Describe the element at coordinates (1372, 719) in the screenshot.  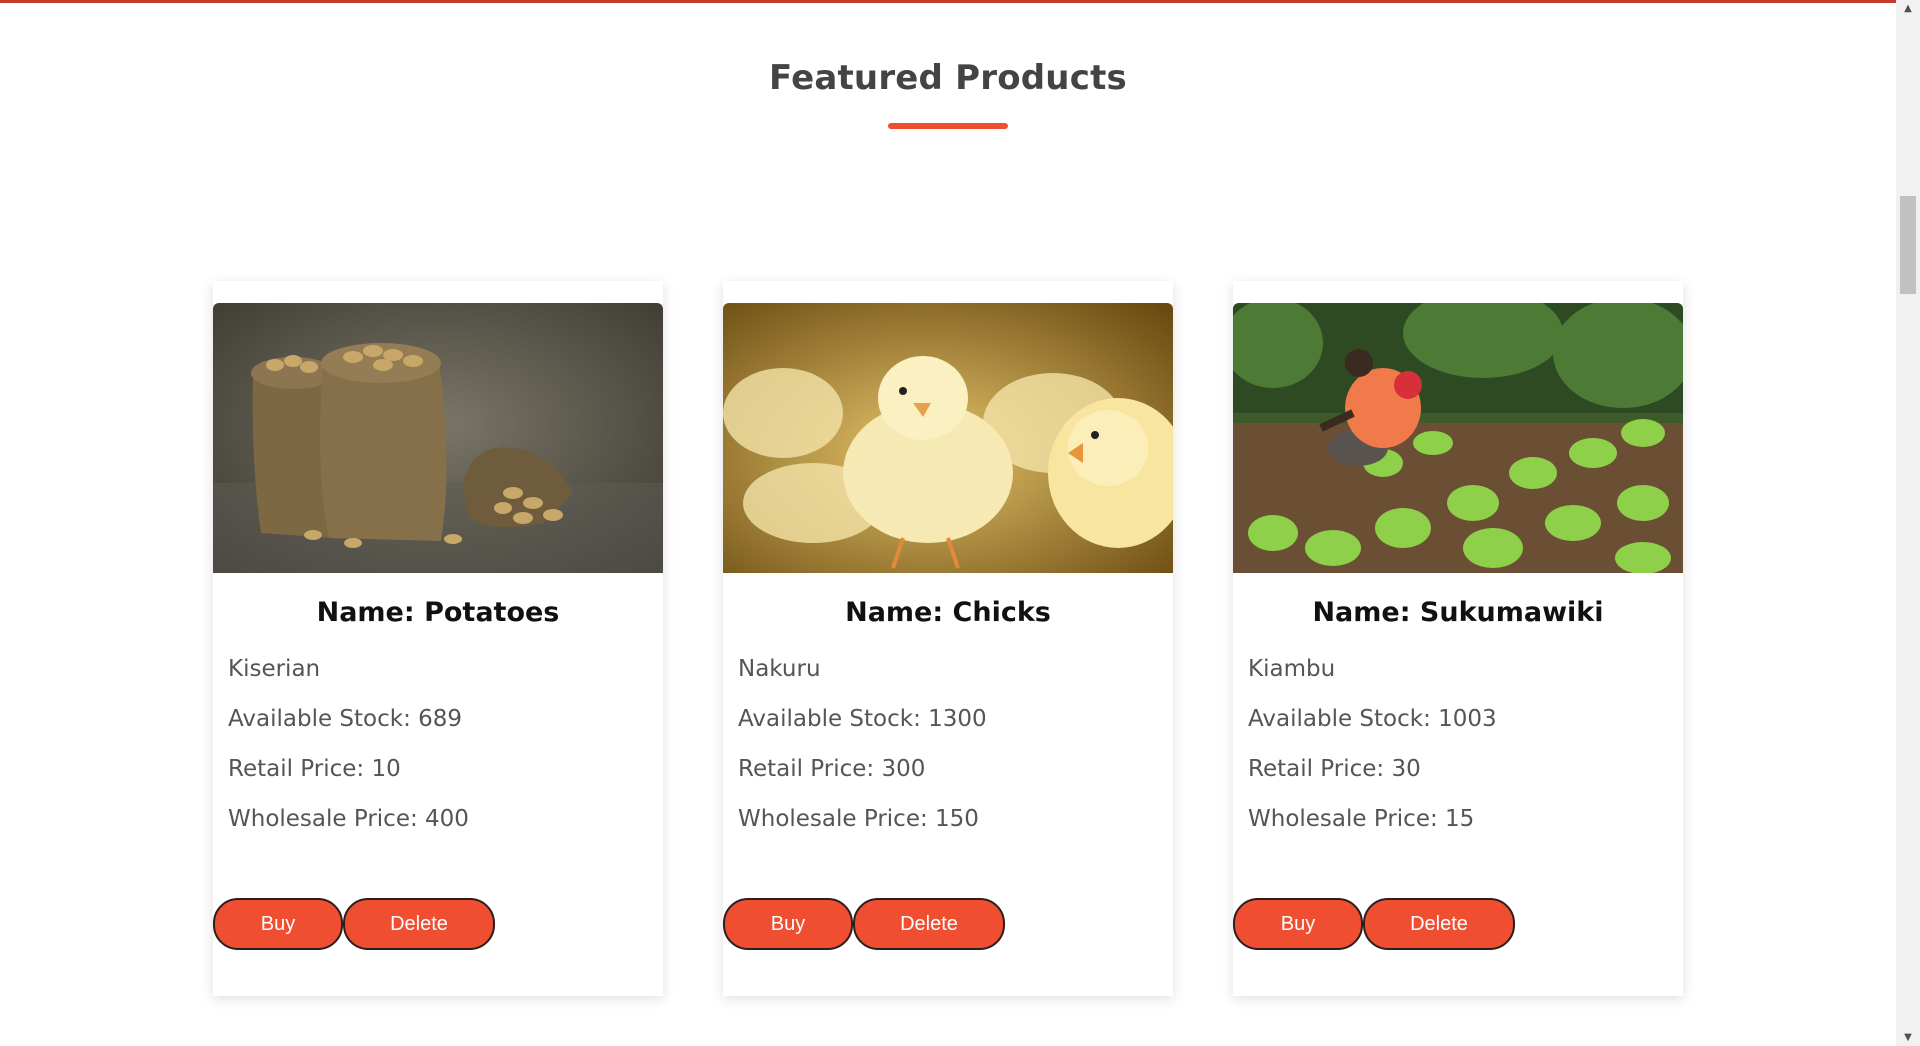
I see `product-stock: Available Stock: 1003` at that location.